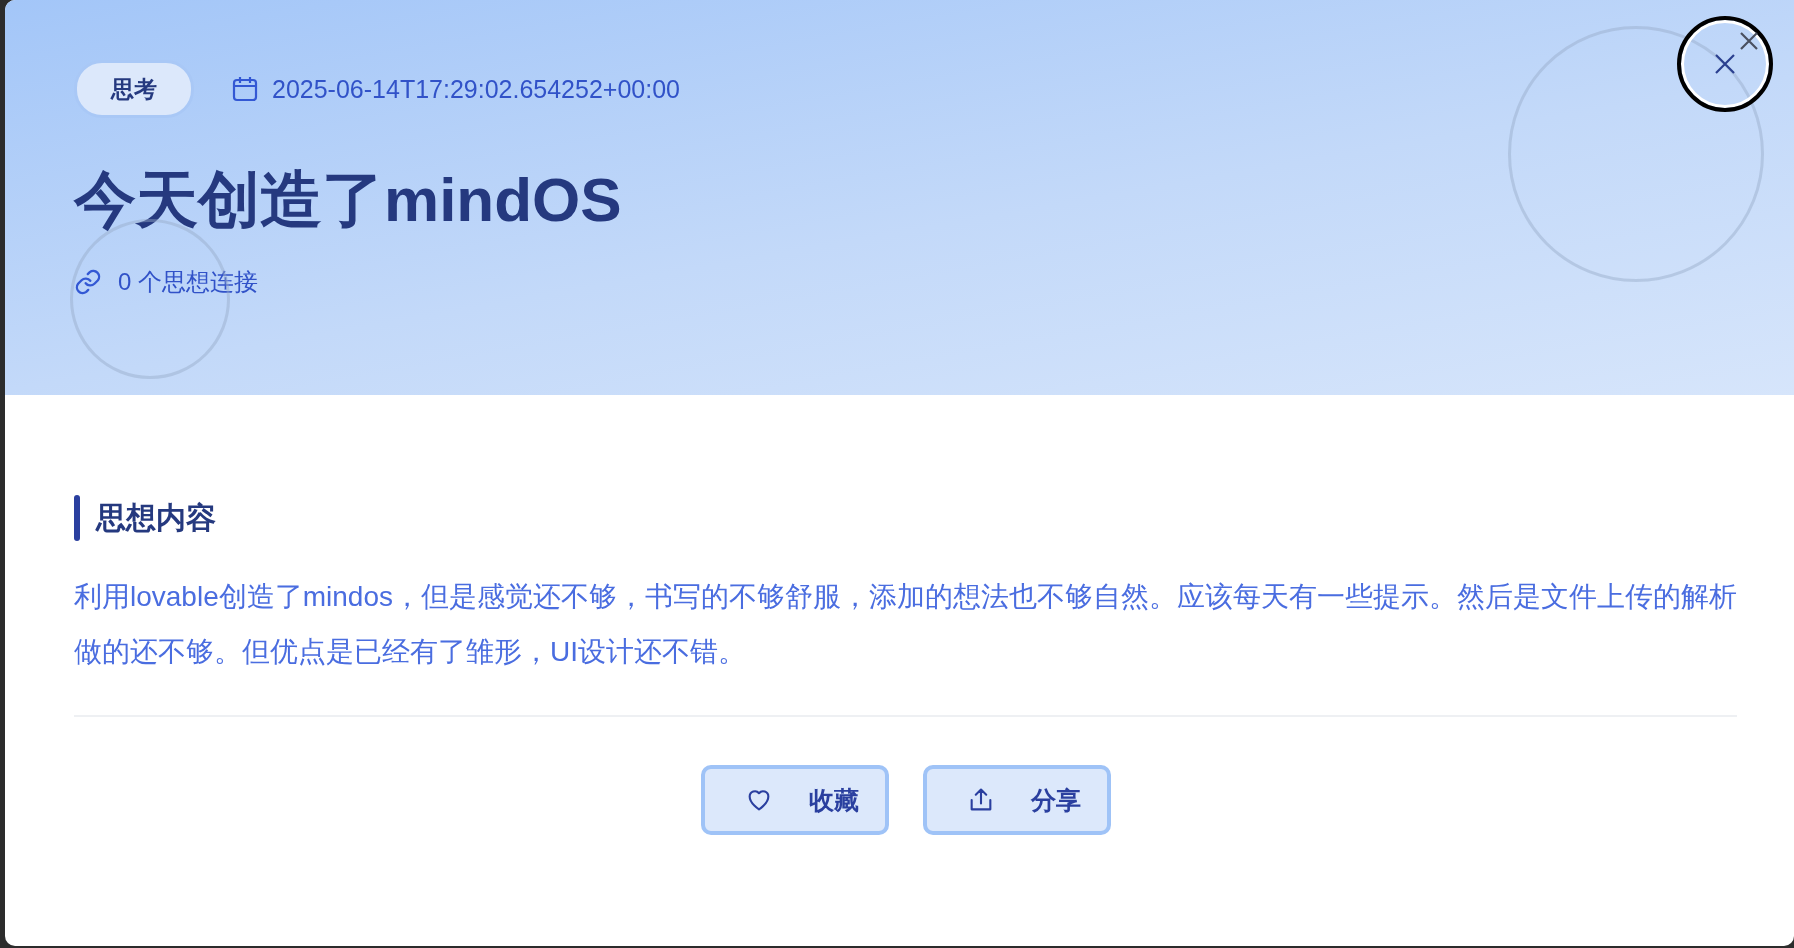  I want to click on close-button, so click(1725, 64).